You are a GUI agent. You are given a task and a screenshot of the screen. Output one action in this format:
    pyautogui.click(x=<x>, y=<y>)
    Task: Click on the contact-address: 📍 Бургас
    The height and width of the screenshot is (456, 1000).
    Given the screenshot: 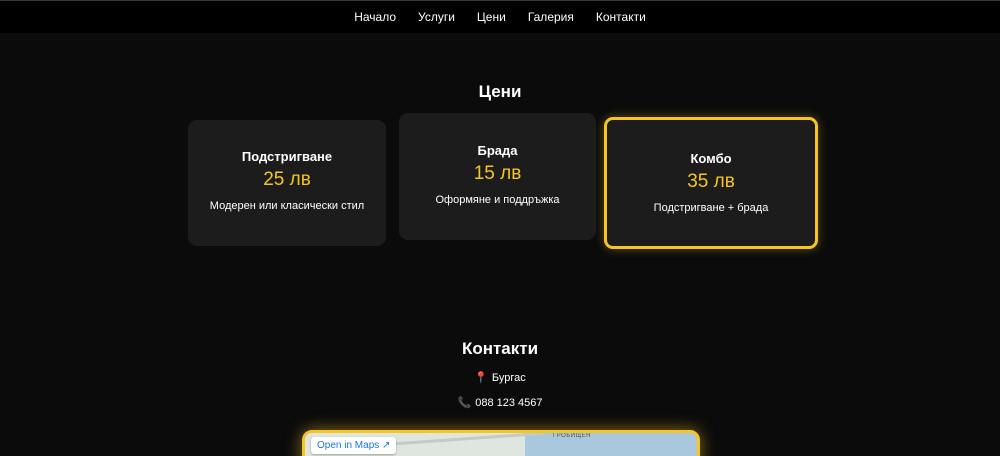 What is the action you would take?
    pyautogui.click(x=500, y=377)
    